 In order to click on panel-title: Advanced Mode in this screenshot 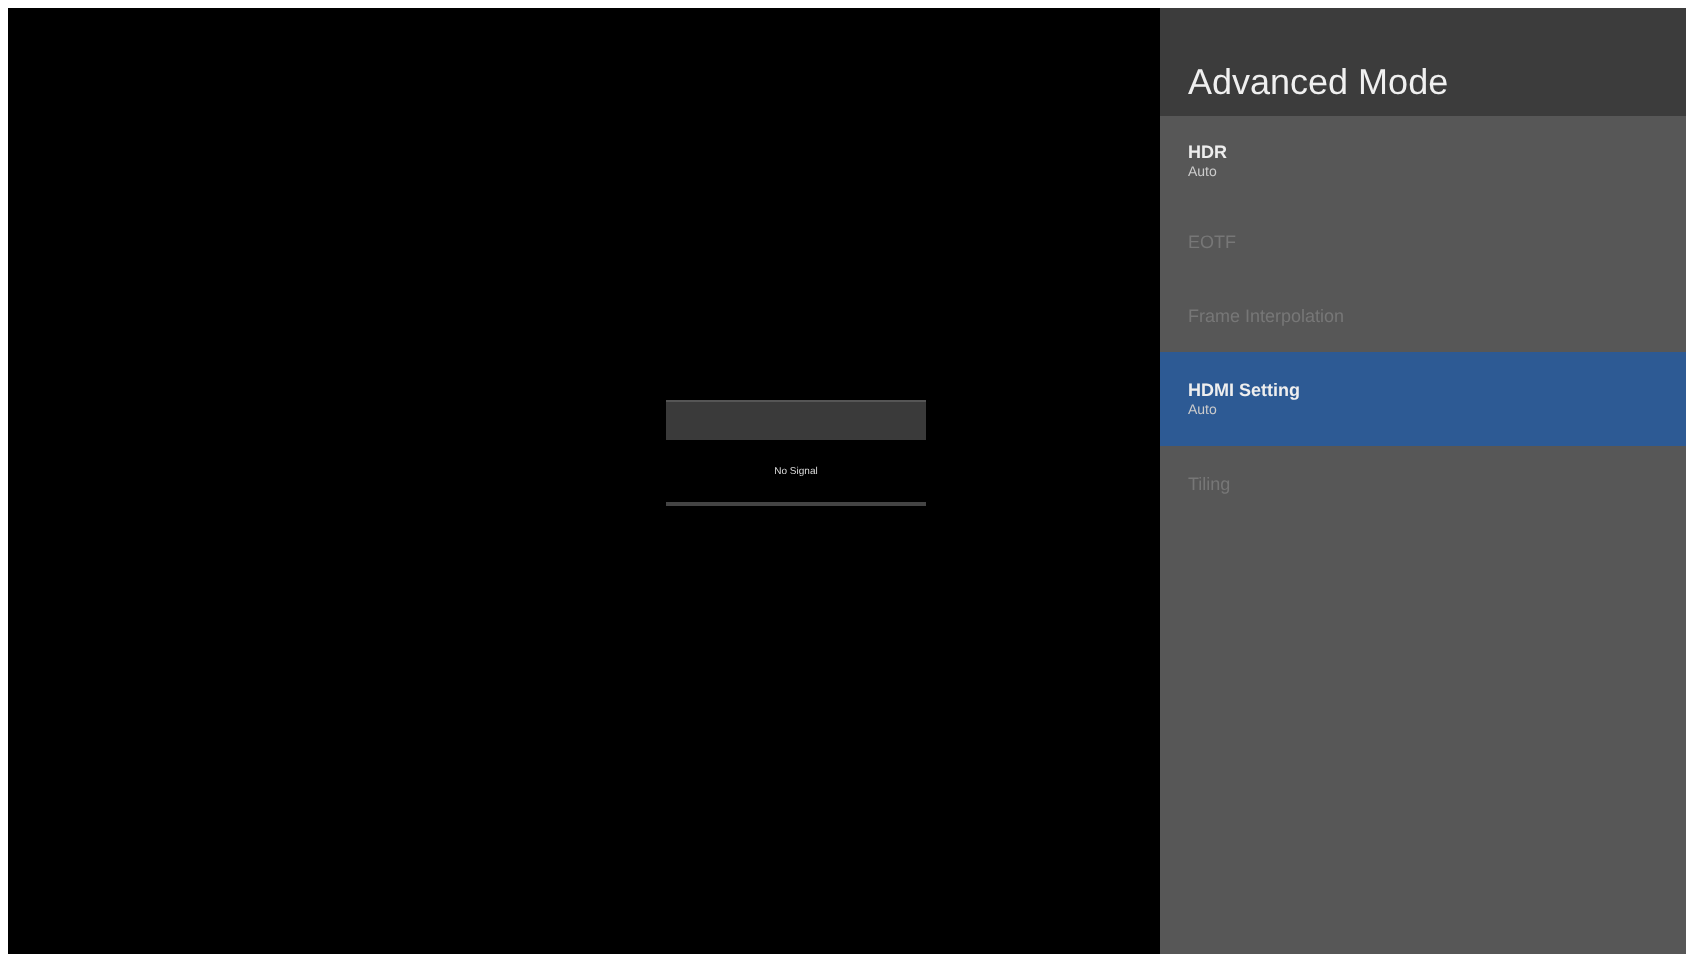, I will do `click(1318, 83)`.